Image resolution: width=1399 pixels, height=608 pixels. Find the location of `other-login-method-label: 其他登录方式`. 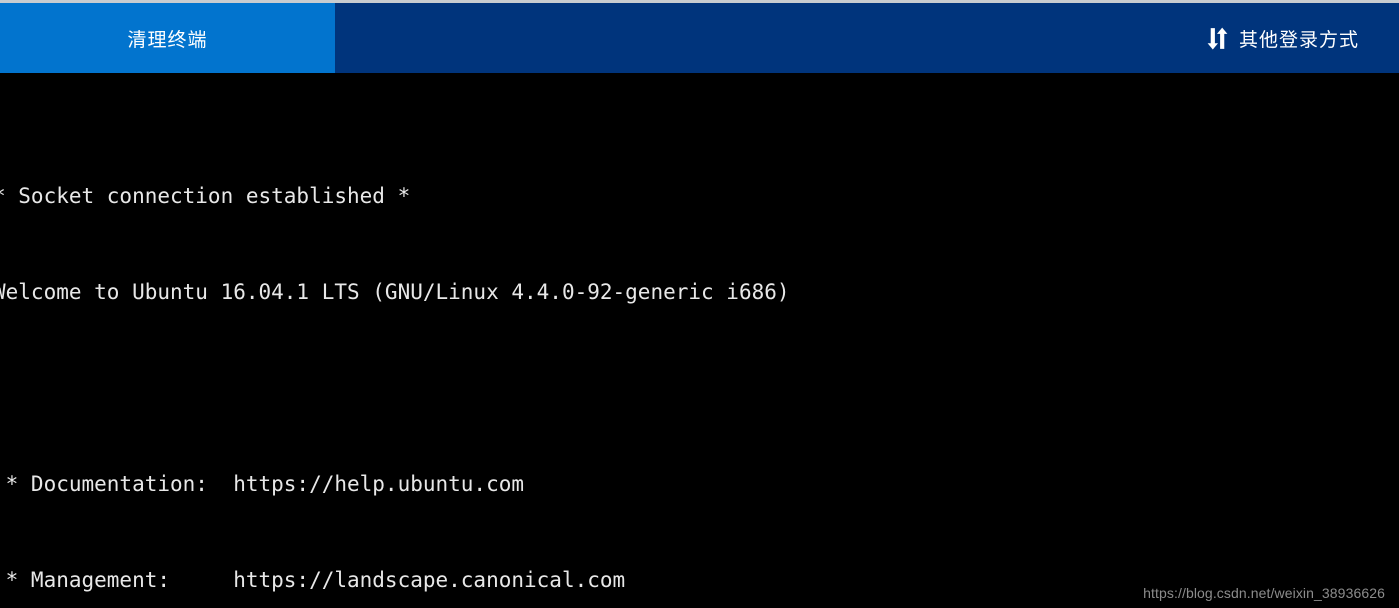

other-login-method-label: 其他登录方式 is located at coordinates (1298, 39).